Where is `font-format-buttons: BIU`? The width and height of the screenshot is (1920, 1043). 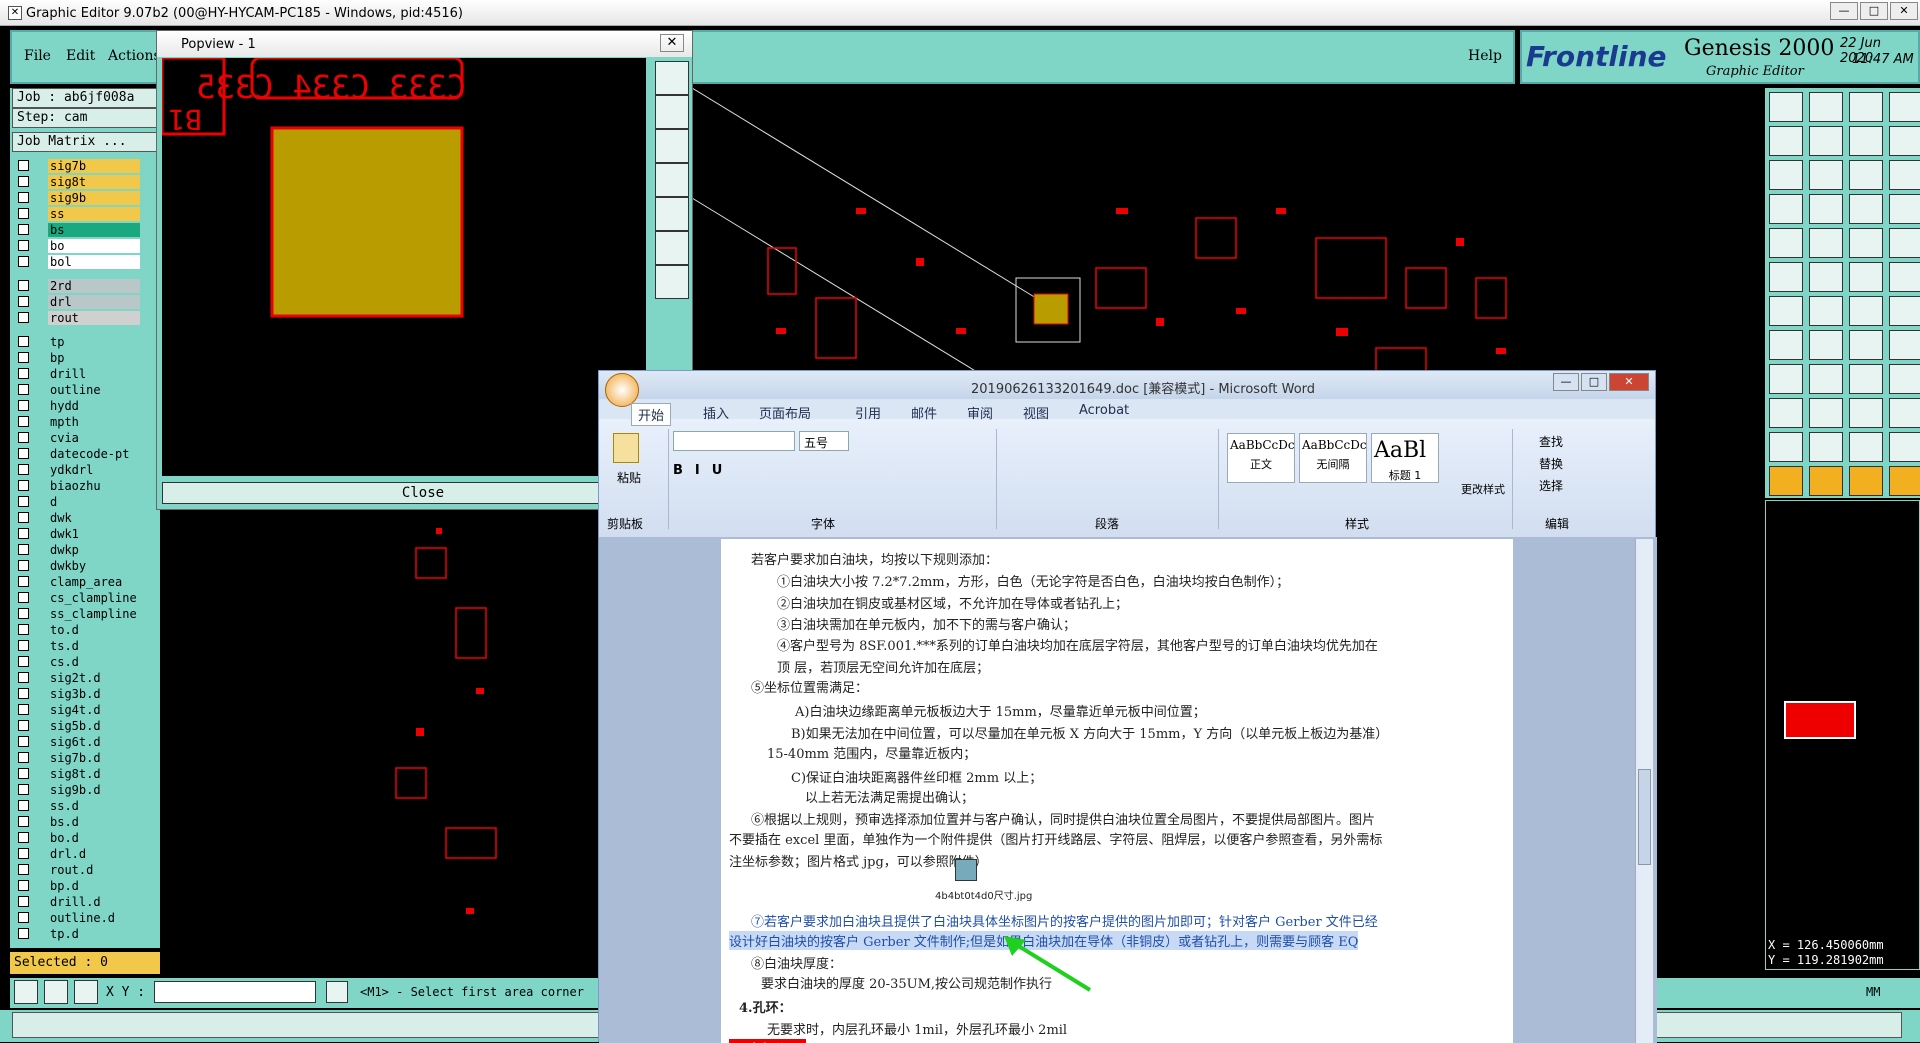
font-format-buttons: BIU is located at coordinates (833, 473).